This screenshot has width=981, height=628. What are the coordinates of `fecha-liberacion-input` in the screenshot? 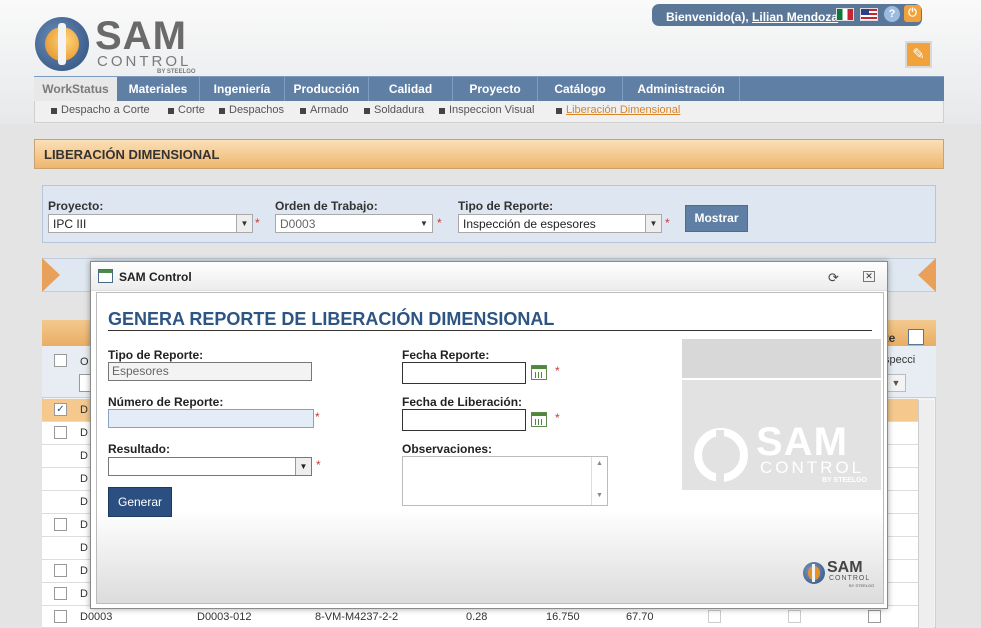 It's located at (464, 420).